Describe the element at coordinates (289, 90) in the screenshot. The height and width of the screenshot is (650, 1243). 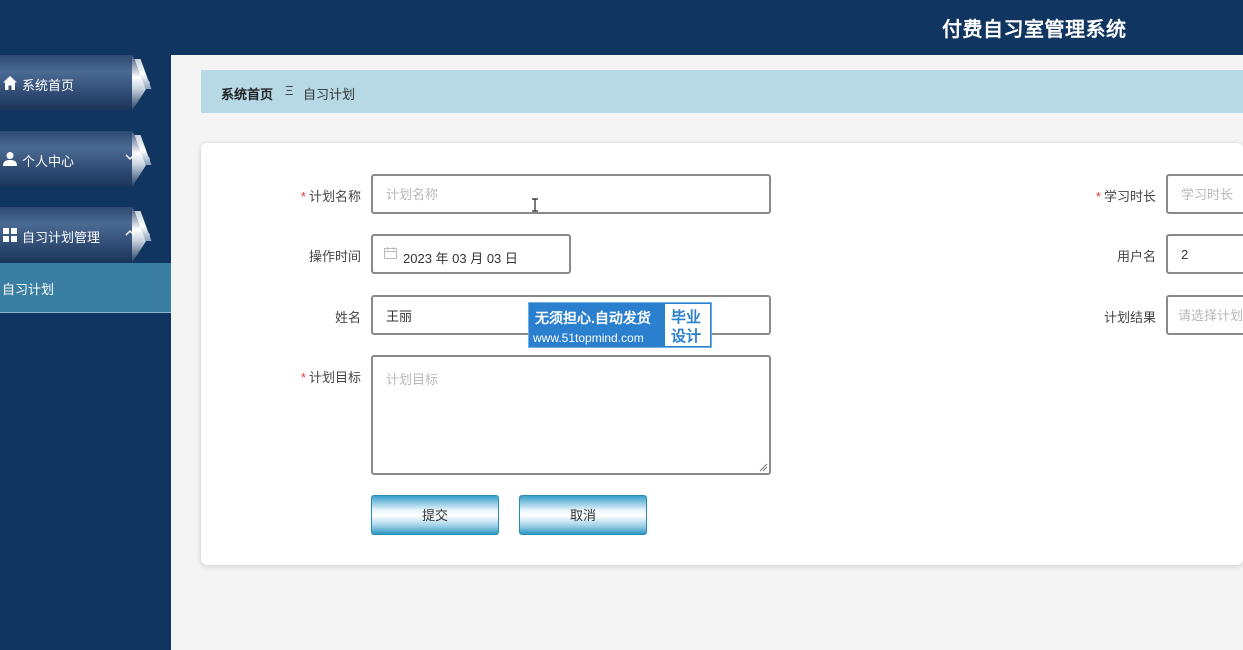
I see `breadcrumb-separator: Ξ` at that location.